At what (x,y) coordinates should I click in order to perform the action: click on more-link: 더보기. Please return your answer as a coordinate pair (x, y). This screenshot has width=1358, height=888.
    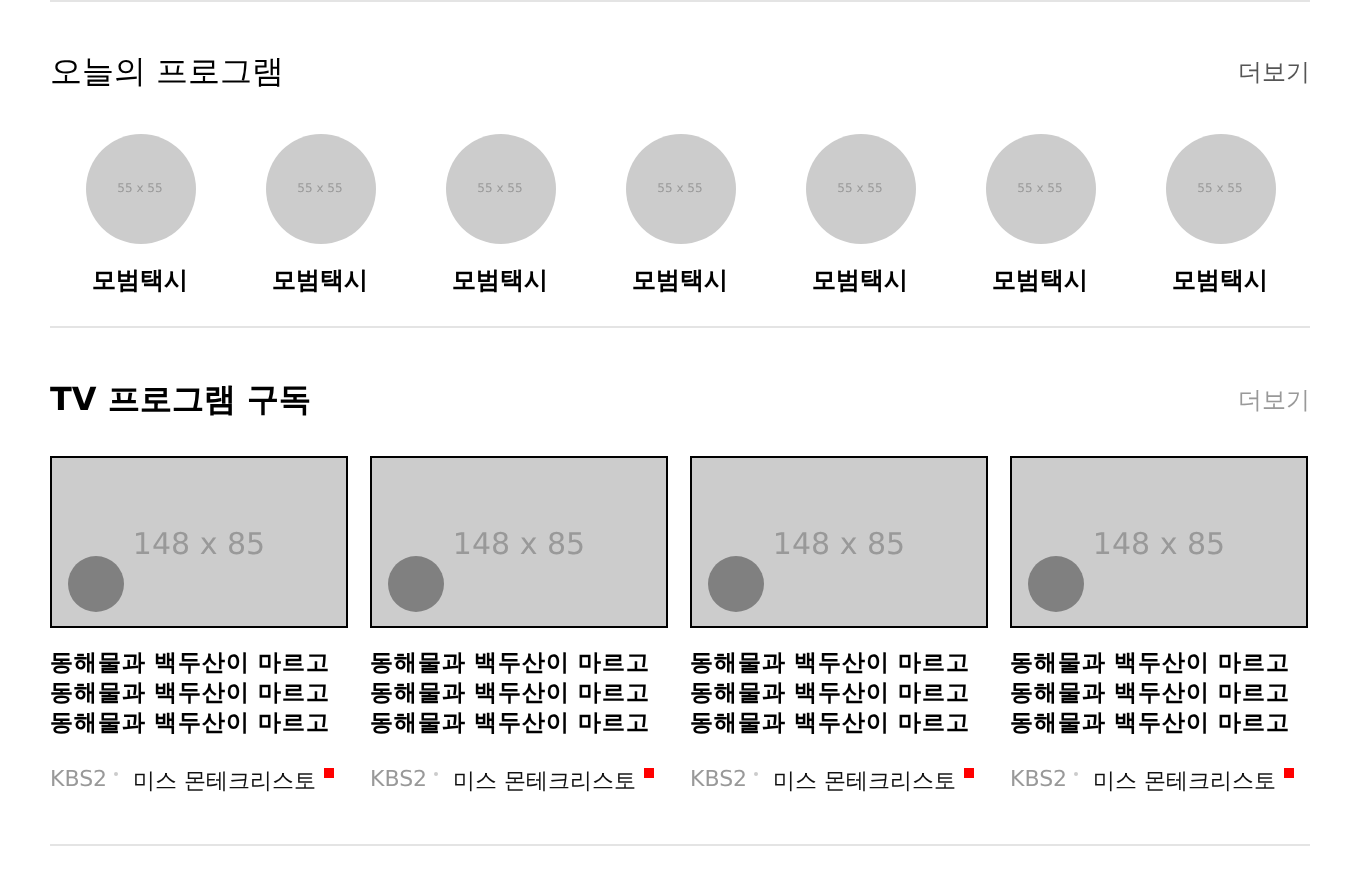
    Looking at the image, I should click on (1274, 72).